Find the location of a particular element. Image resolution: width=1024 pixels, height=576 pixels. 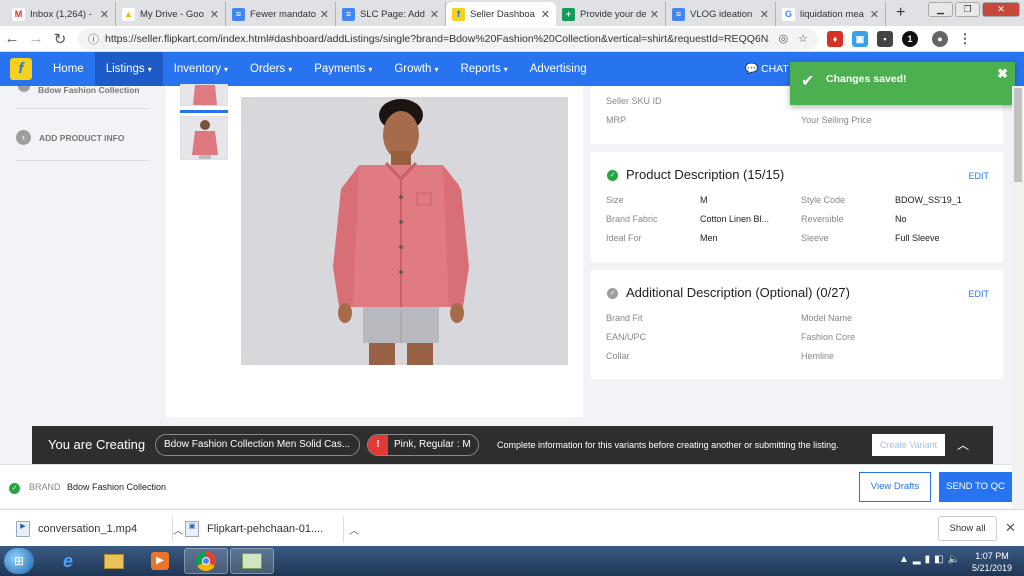

edit-product-description-link: EDIT is located at coordinates (978, 176).